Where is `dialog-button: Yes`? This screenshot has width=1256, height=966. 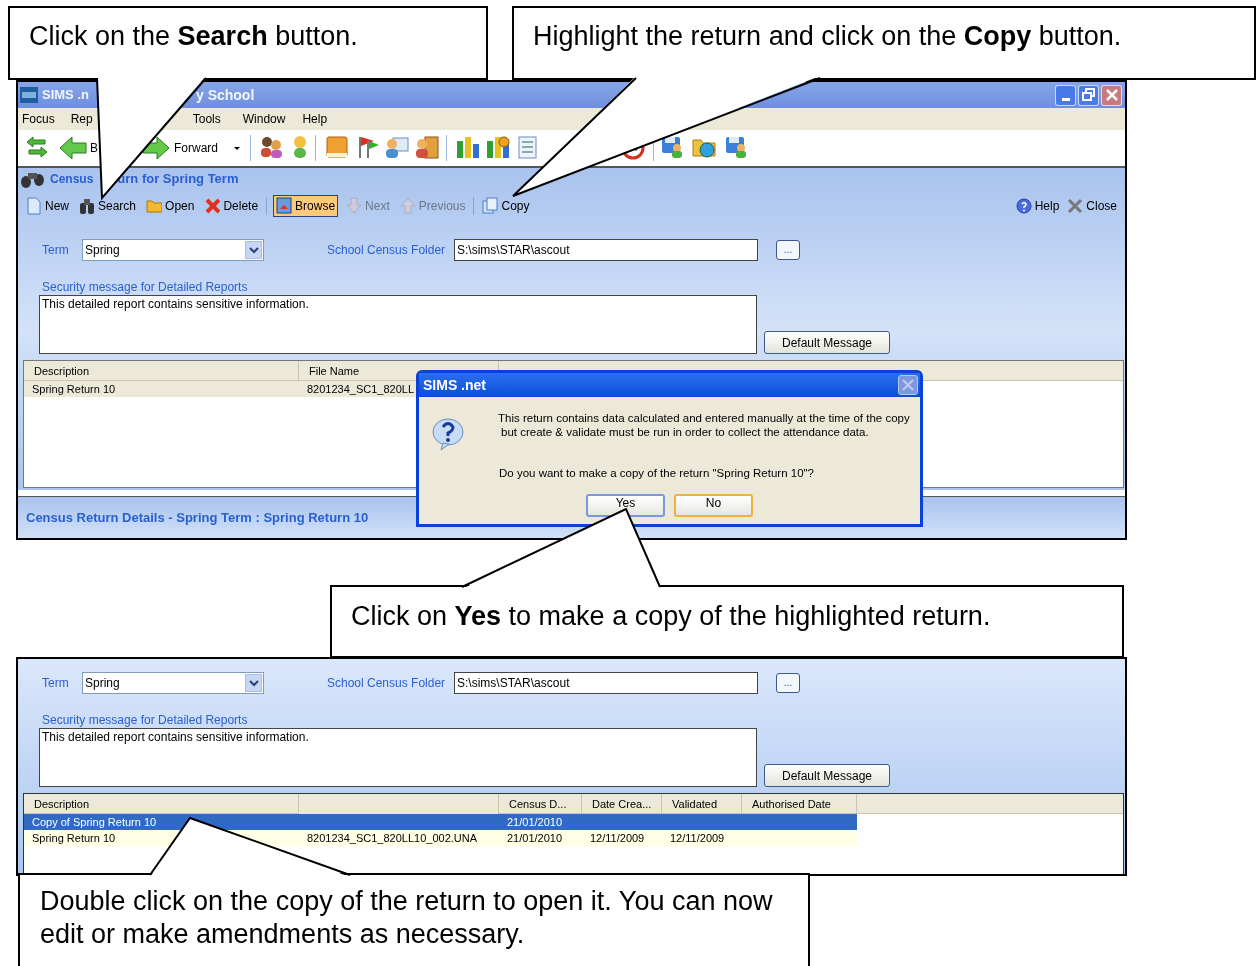
dialog-button: Yes is located at coordinates (625, 505).